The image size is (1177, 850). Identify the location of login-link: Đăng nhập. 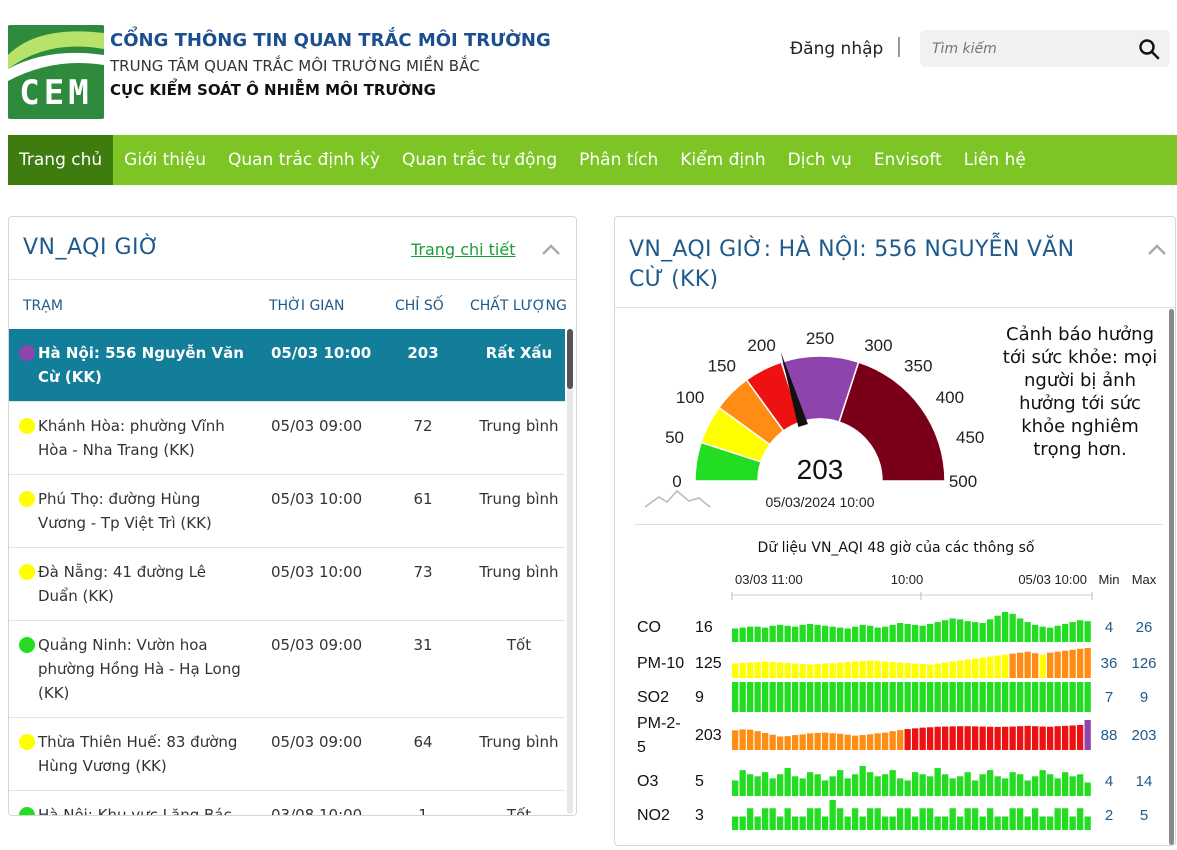
(836, 49).